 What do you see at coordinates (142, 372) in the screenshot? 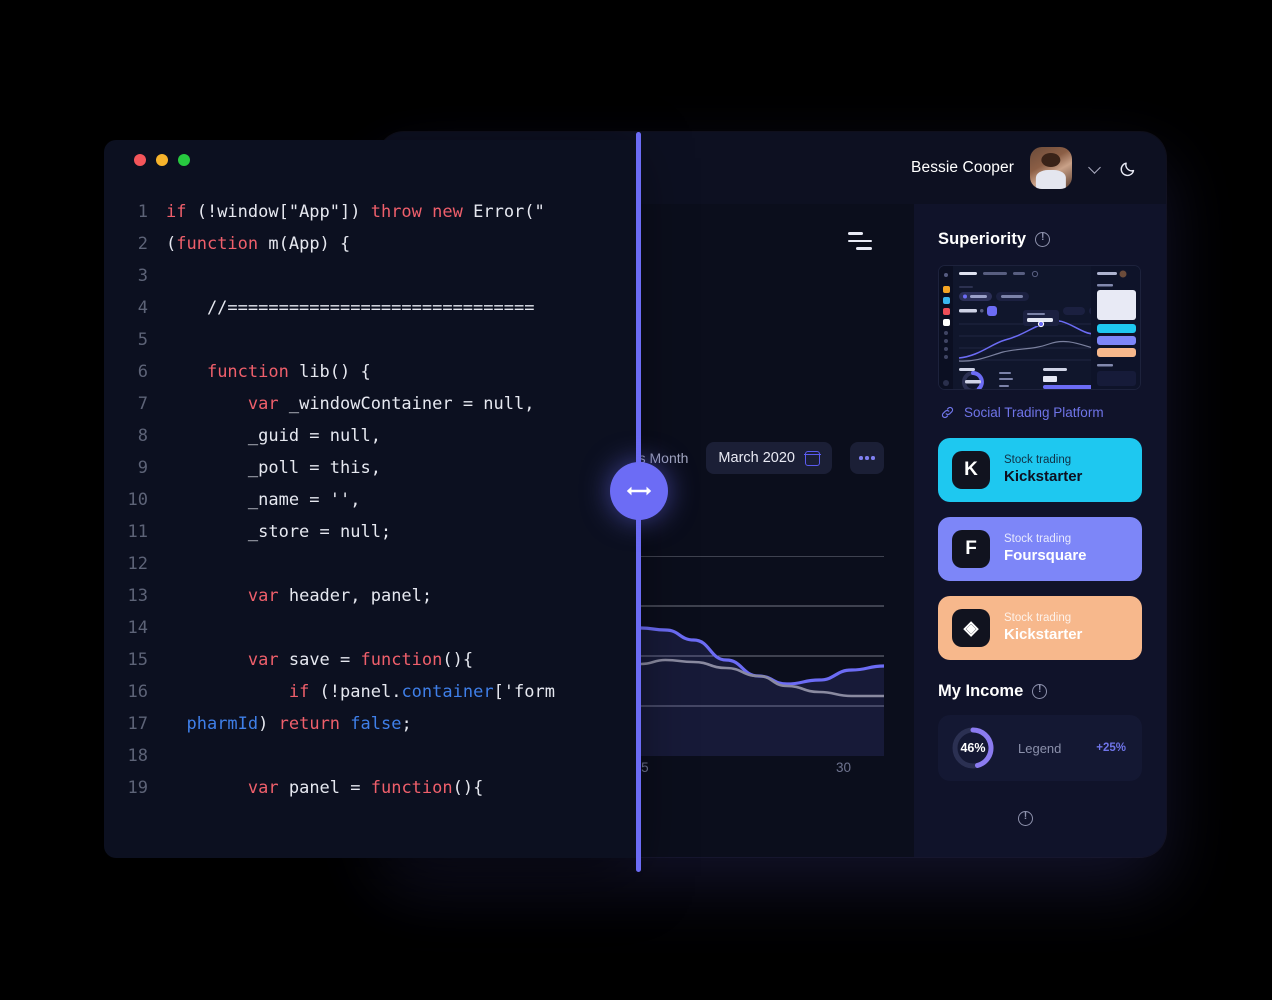
I see `line-number: 6` at bounding box center [142, 372].